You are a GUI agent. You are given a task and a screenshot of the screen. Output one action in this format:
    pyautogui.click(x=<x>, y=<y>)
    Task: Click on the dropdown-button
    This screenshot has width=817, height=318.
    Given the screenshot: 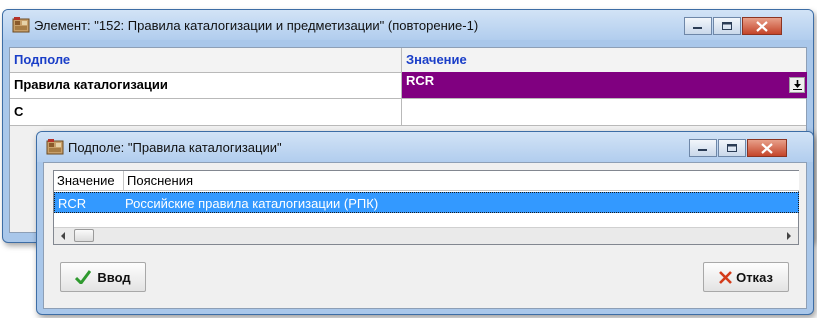 What is the action you would take?
    pyautogui.click(x=797, y=85)
    